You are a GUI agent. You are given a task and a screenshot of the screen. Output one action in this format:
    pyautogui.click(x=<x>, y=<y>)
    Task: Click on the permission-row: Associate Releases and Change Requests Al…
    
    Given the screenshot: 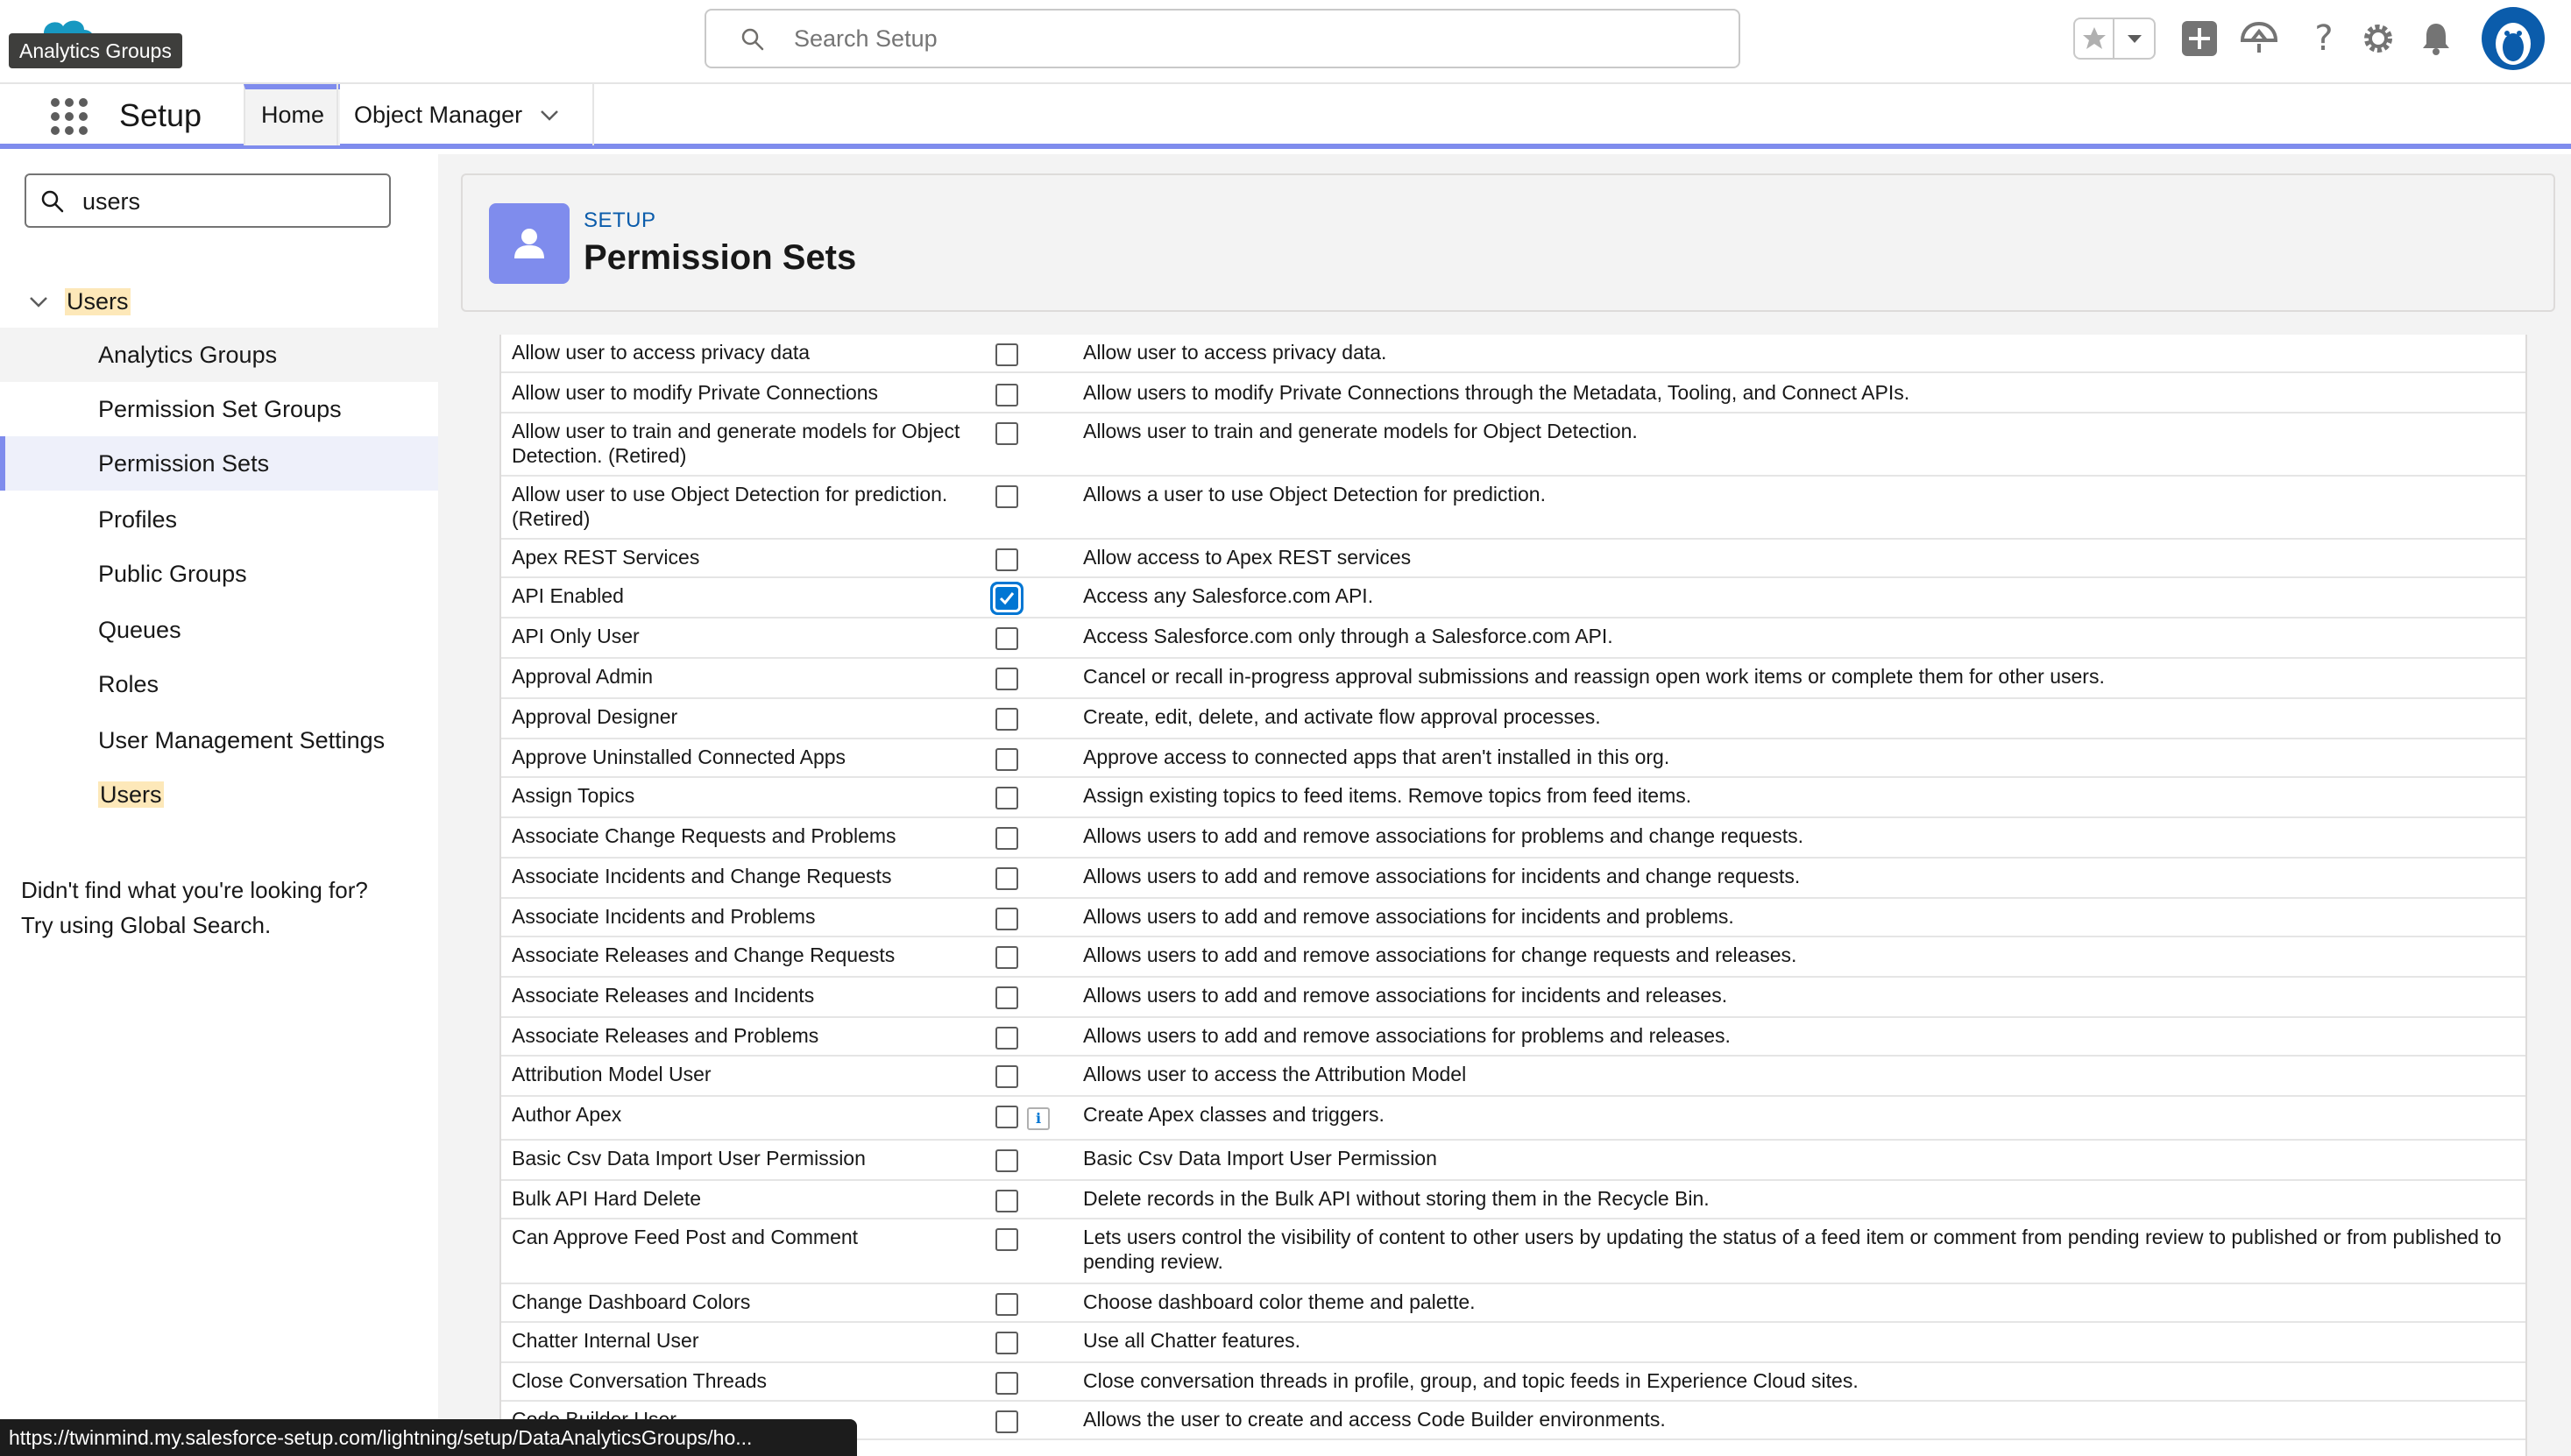 What is the action you would take?
    pyautogui.click(x=1513, y=957)
    